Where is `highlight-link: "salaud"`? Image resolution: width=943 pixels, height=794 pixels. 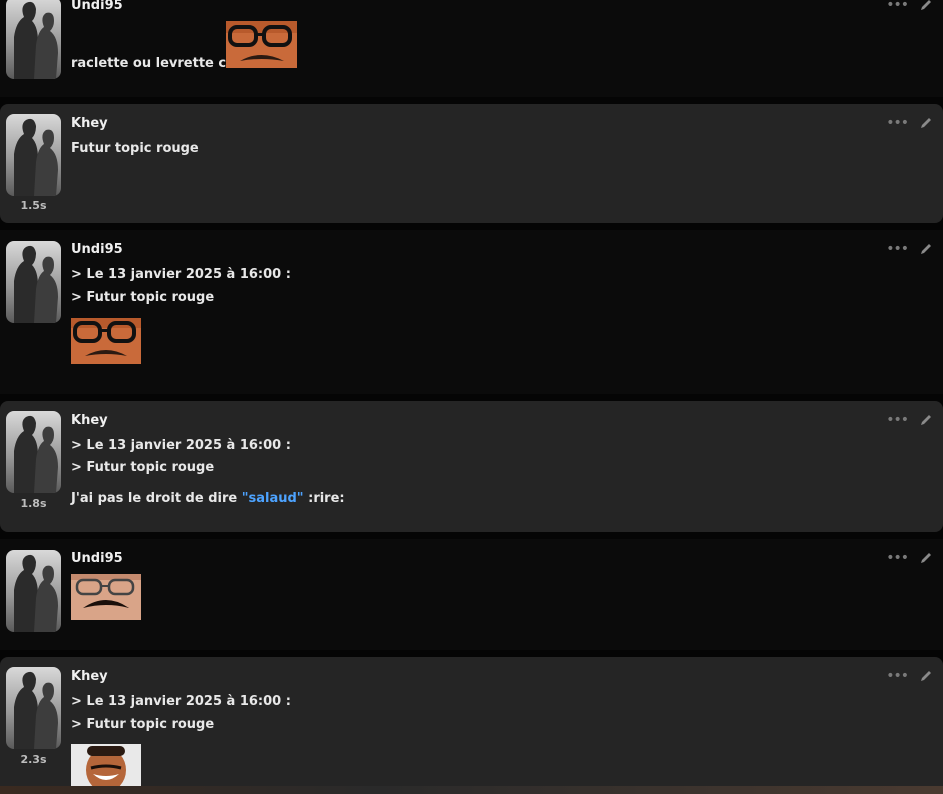
highlight-link: "salaud" is located at coordinates (273, 498).